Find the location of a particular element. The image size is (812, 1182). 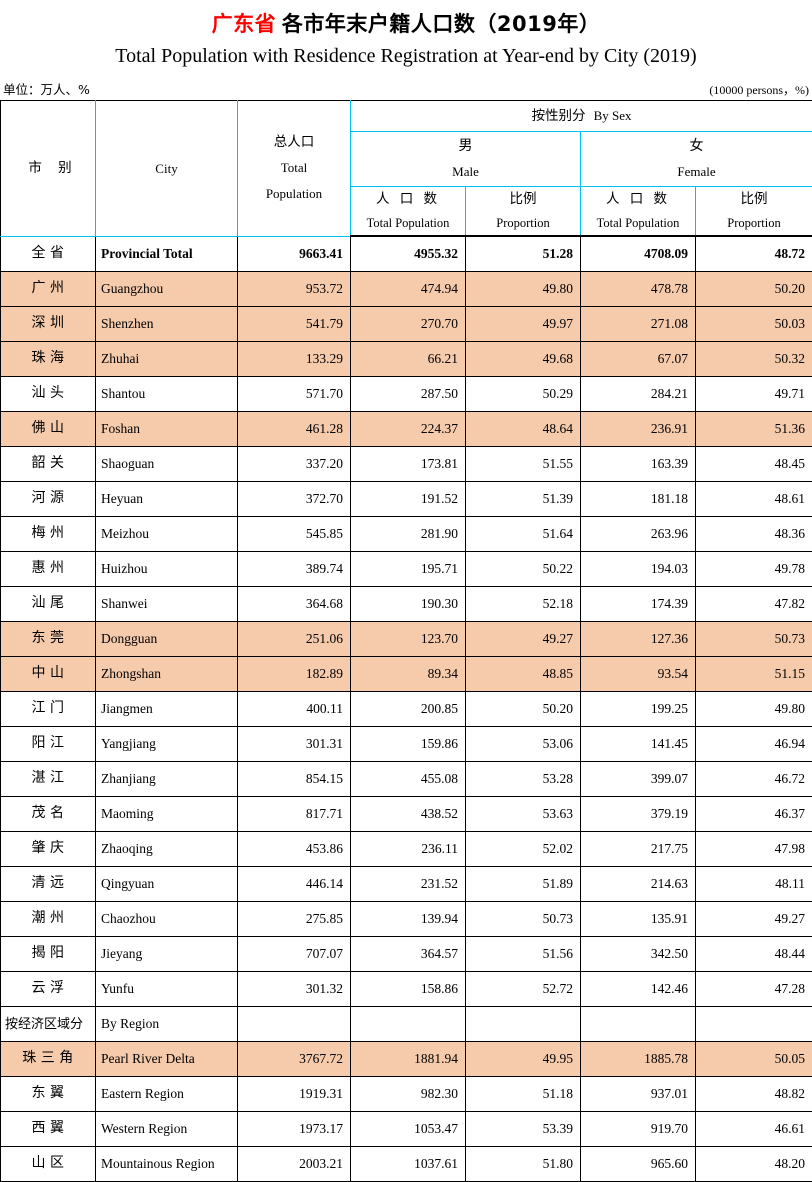

row-city-name-en: Huizhou is located at coordinates (167, 569).